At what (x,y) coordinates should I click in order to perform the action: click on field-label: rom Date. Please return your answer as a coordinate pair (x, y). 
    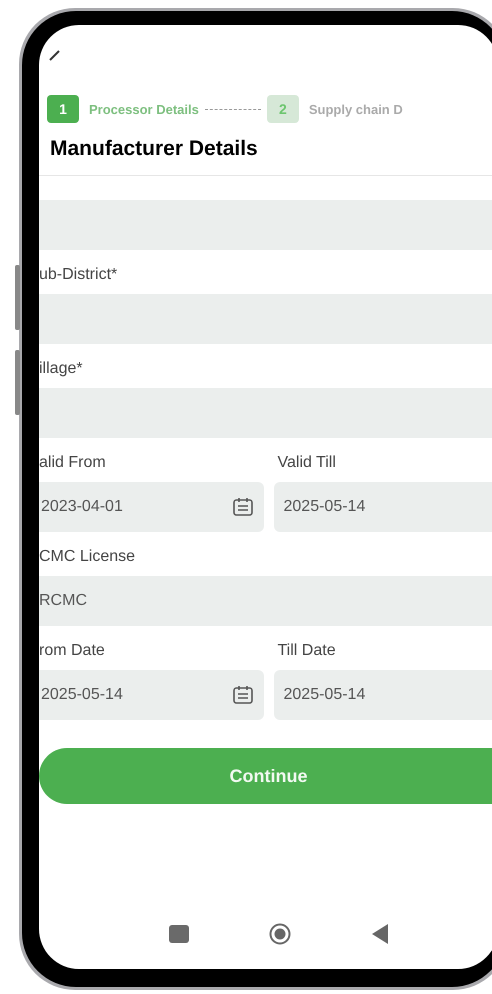
    Looking at the image, I should click on (72, 651).